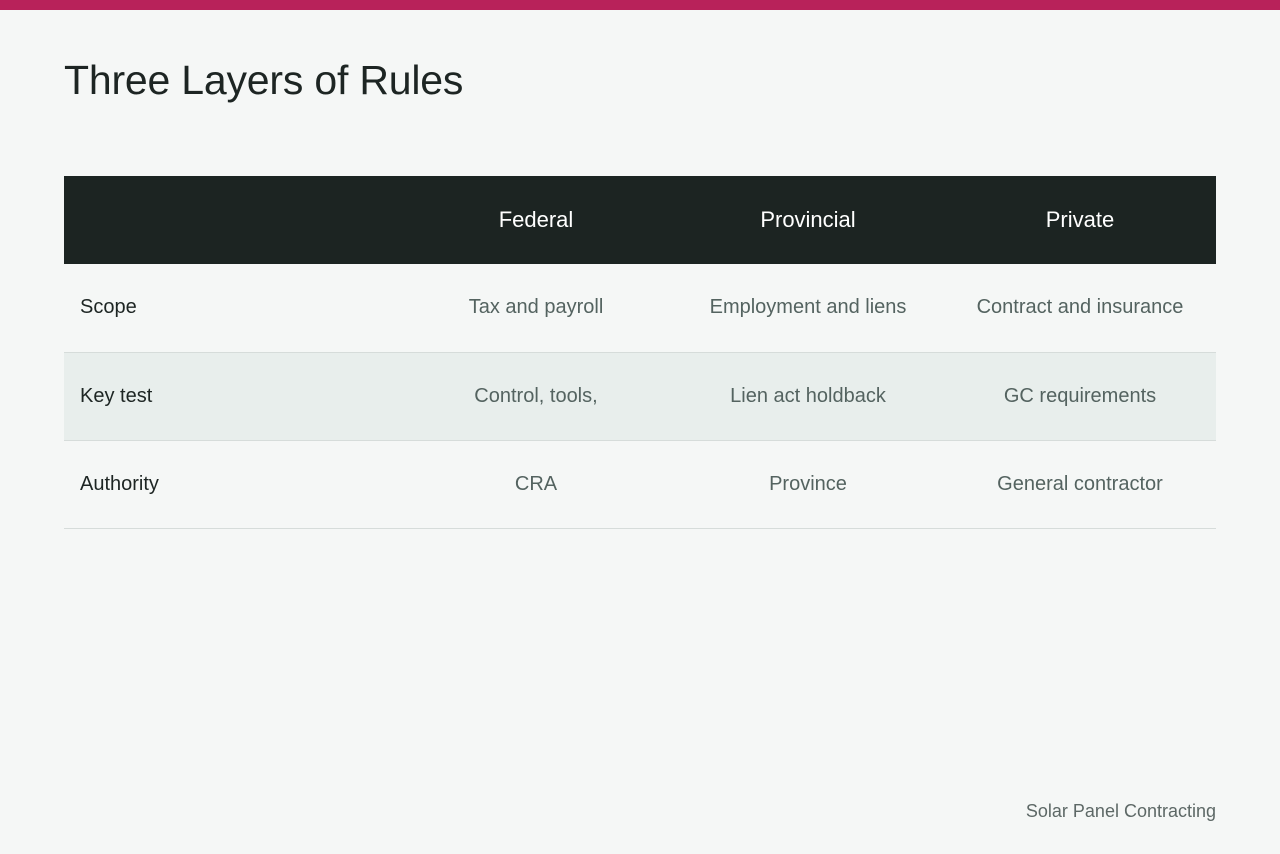 This screenshot has height=854, width=1280. What do you see at coordinates (232, 220) in the screenshot?
I see `column-header-empty` at bounding box center [232, 220].